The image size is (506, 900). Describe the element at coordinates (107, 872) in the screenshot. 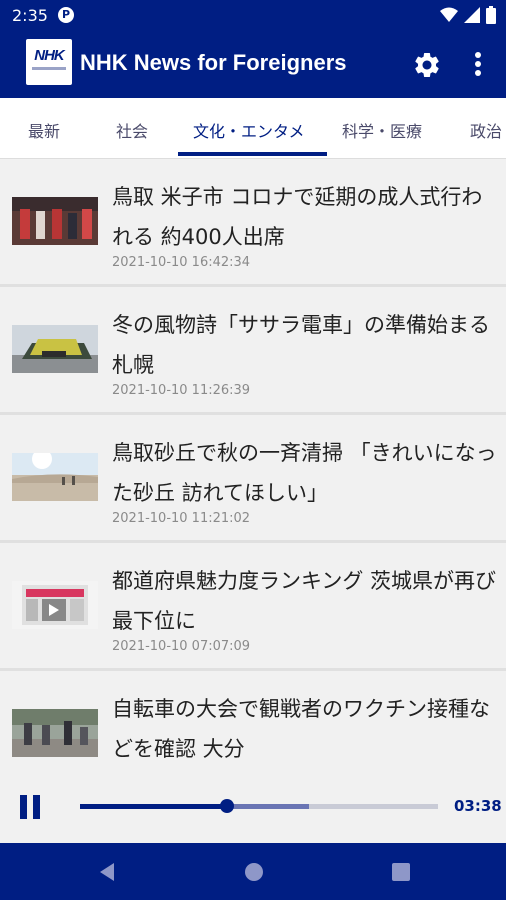

I see `back-icon` at that location.